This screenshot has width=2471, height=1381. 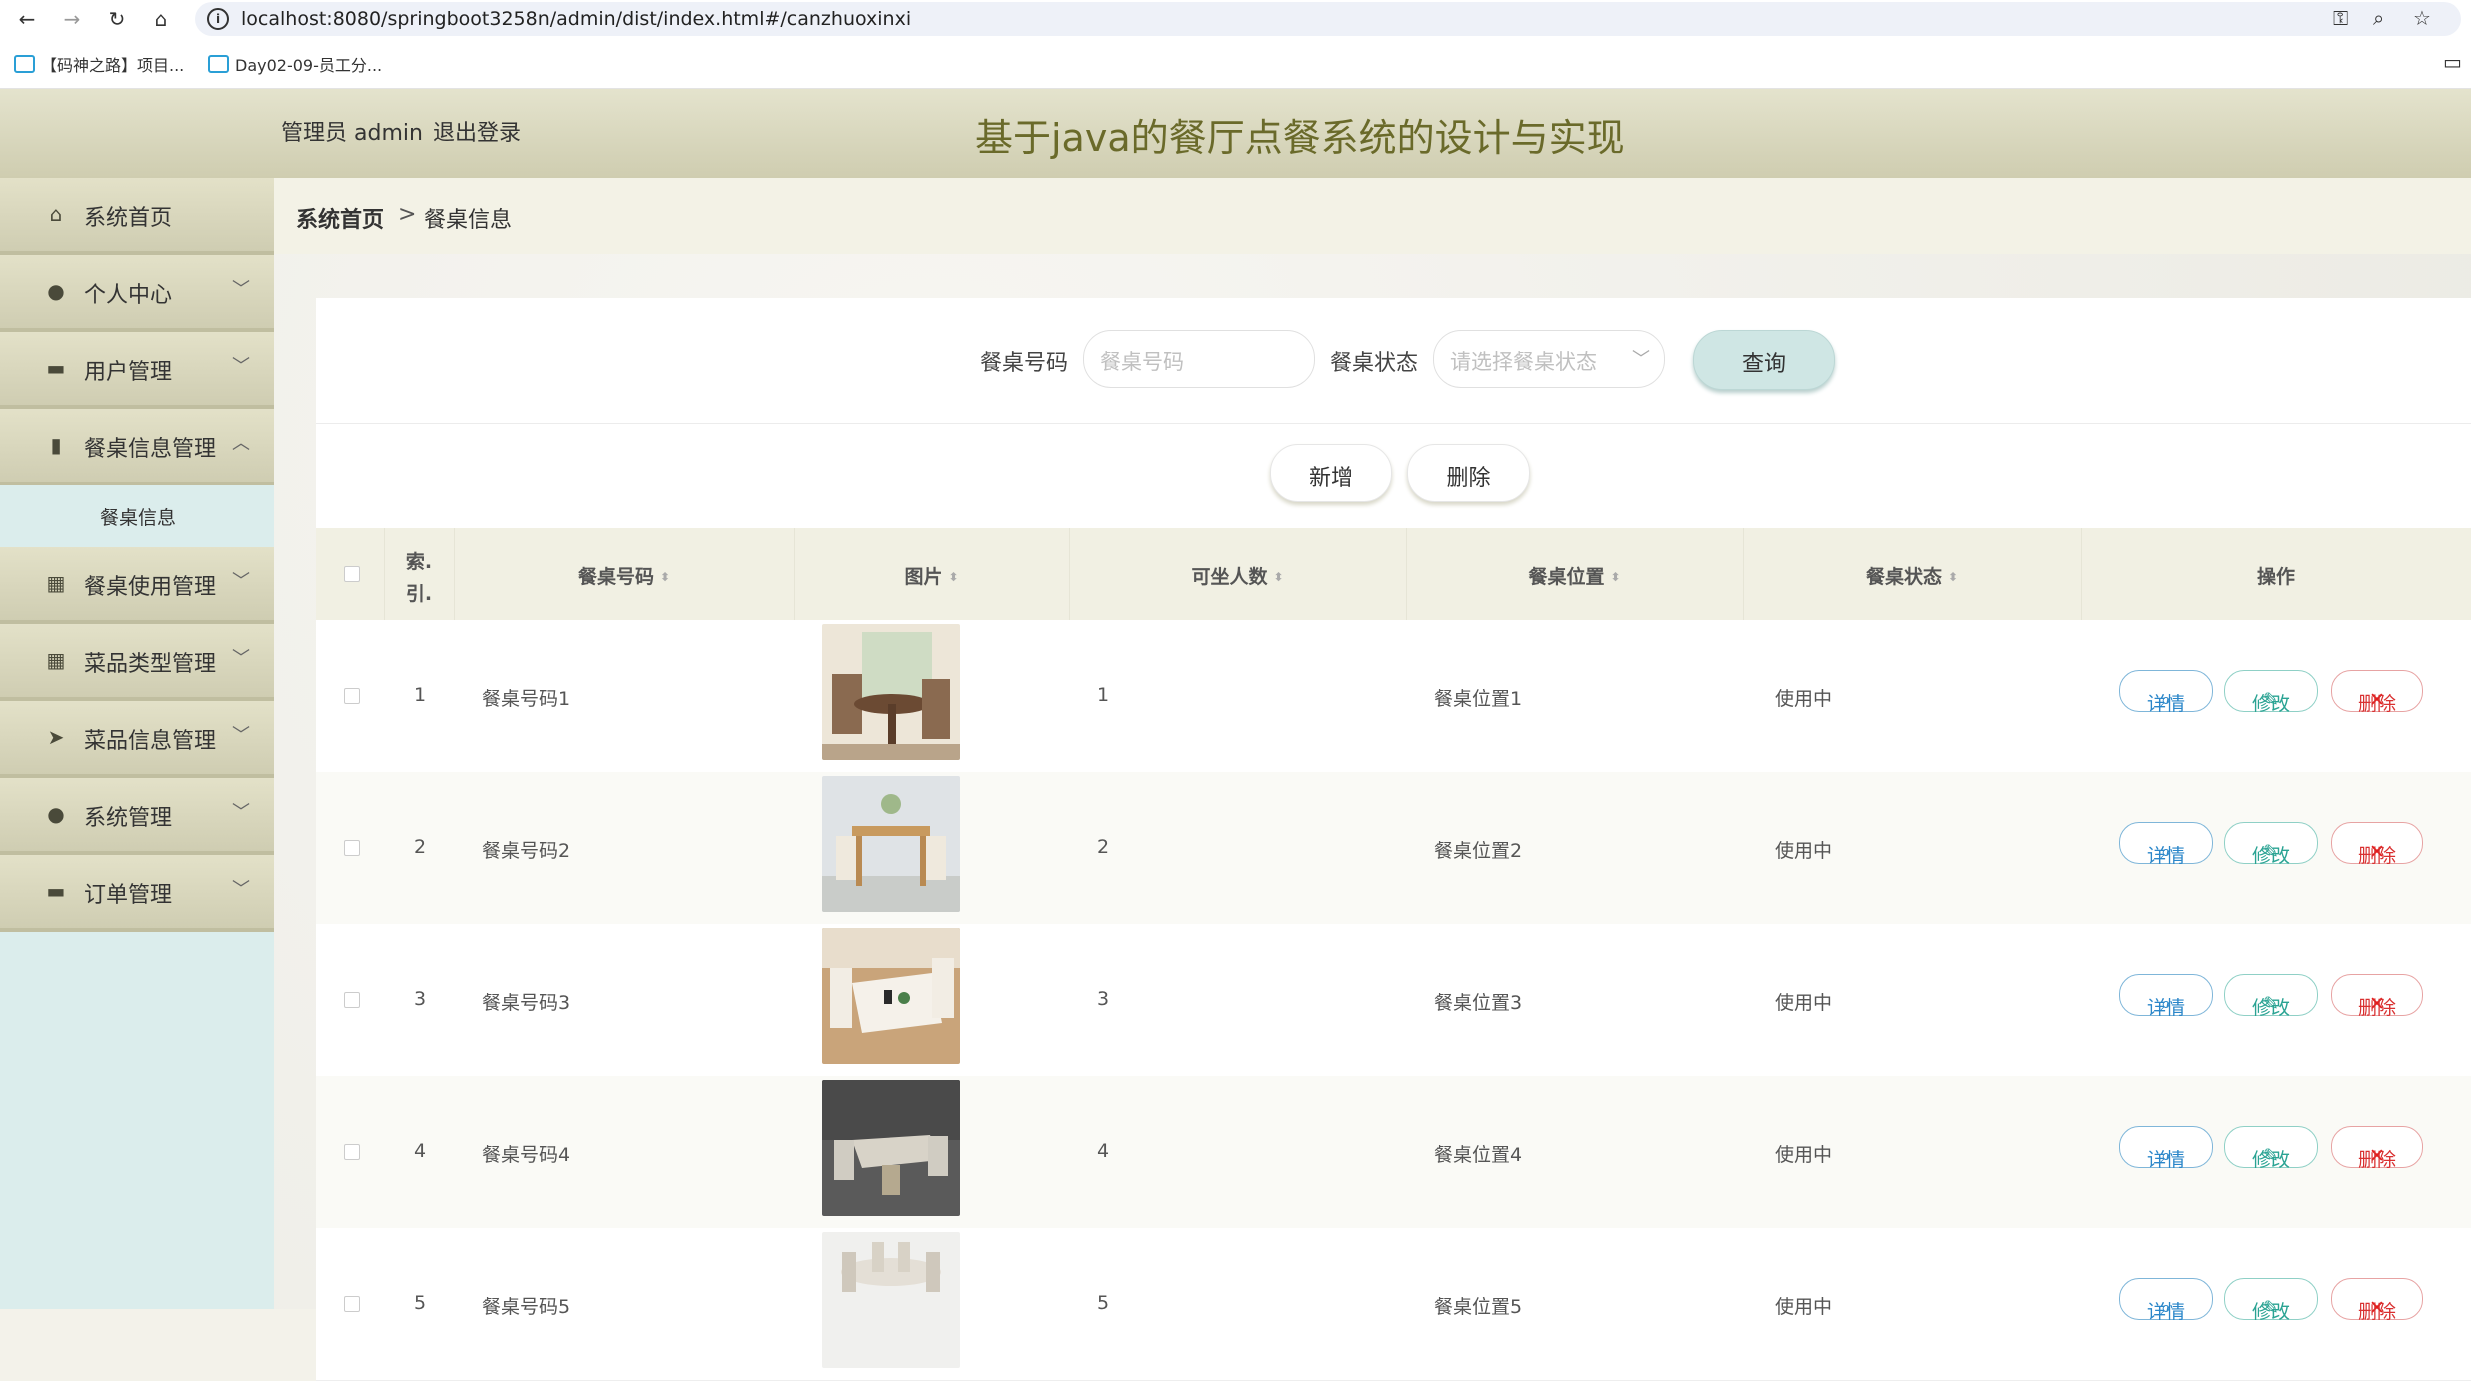 I want to click on column-header-seats: 可坐人数 ⬍, so click(x=1238, y=574).